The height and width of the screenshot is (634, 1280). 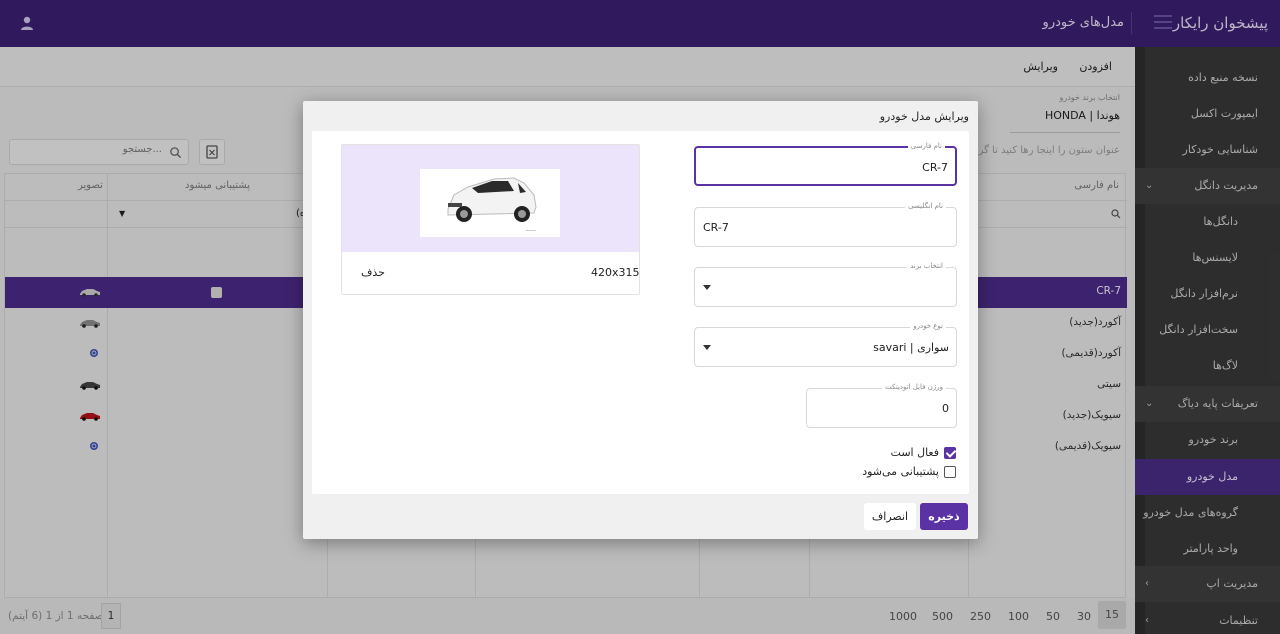 I want to click on field-label: نام فارسی, so click(x=926, y=146).